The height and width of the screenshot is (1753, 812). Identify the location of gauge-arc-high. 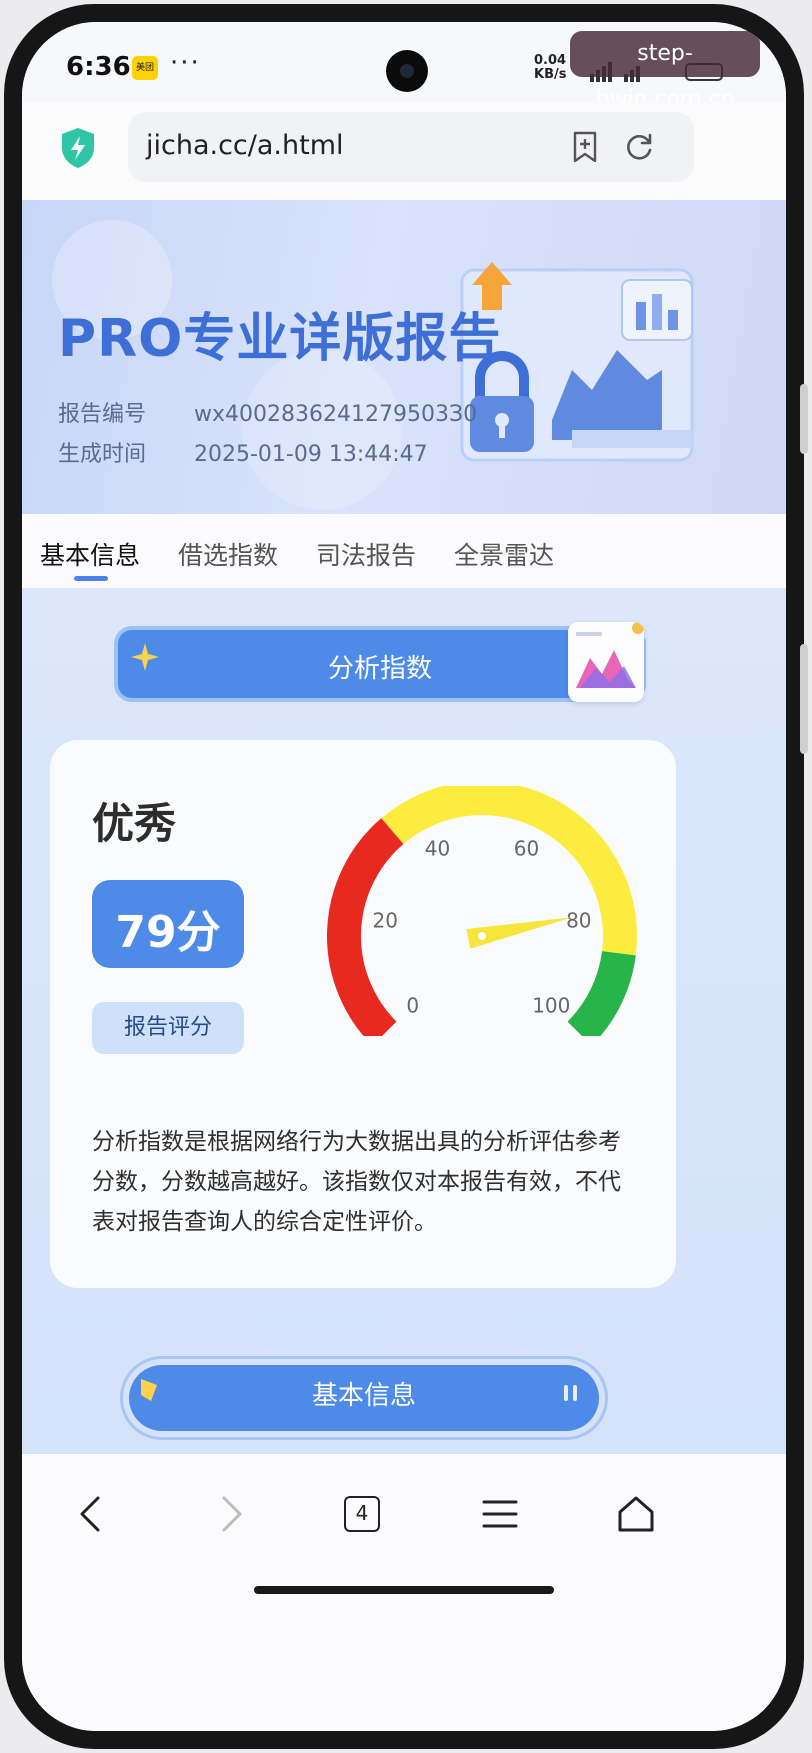
(601, 993).